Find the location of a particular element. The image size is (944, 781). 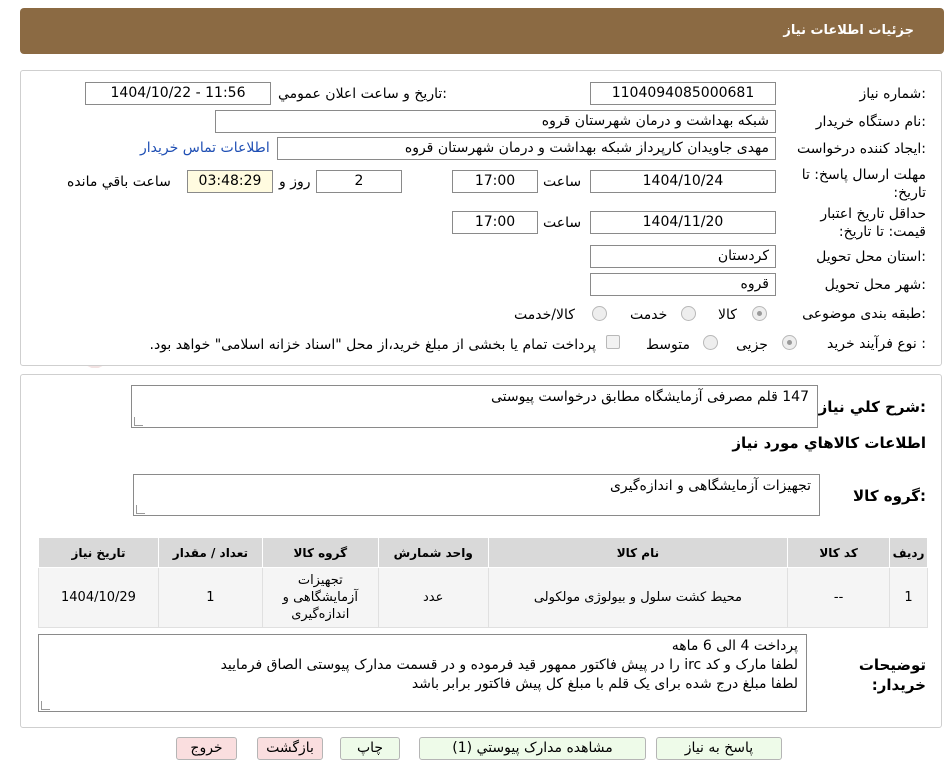

cell-quantity: 1 is located at coordinates (210, 597).